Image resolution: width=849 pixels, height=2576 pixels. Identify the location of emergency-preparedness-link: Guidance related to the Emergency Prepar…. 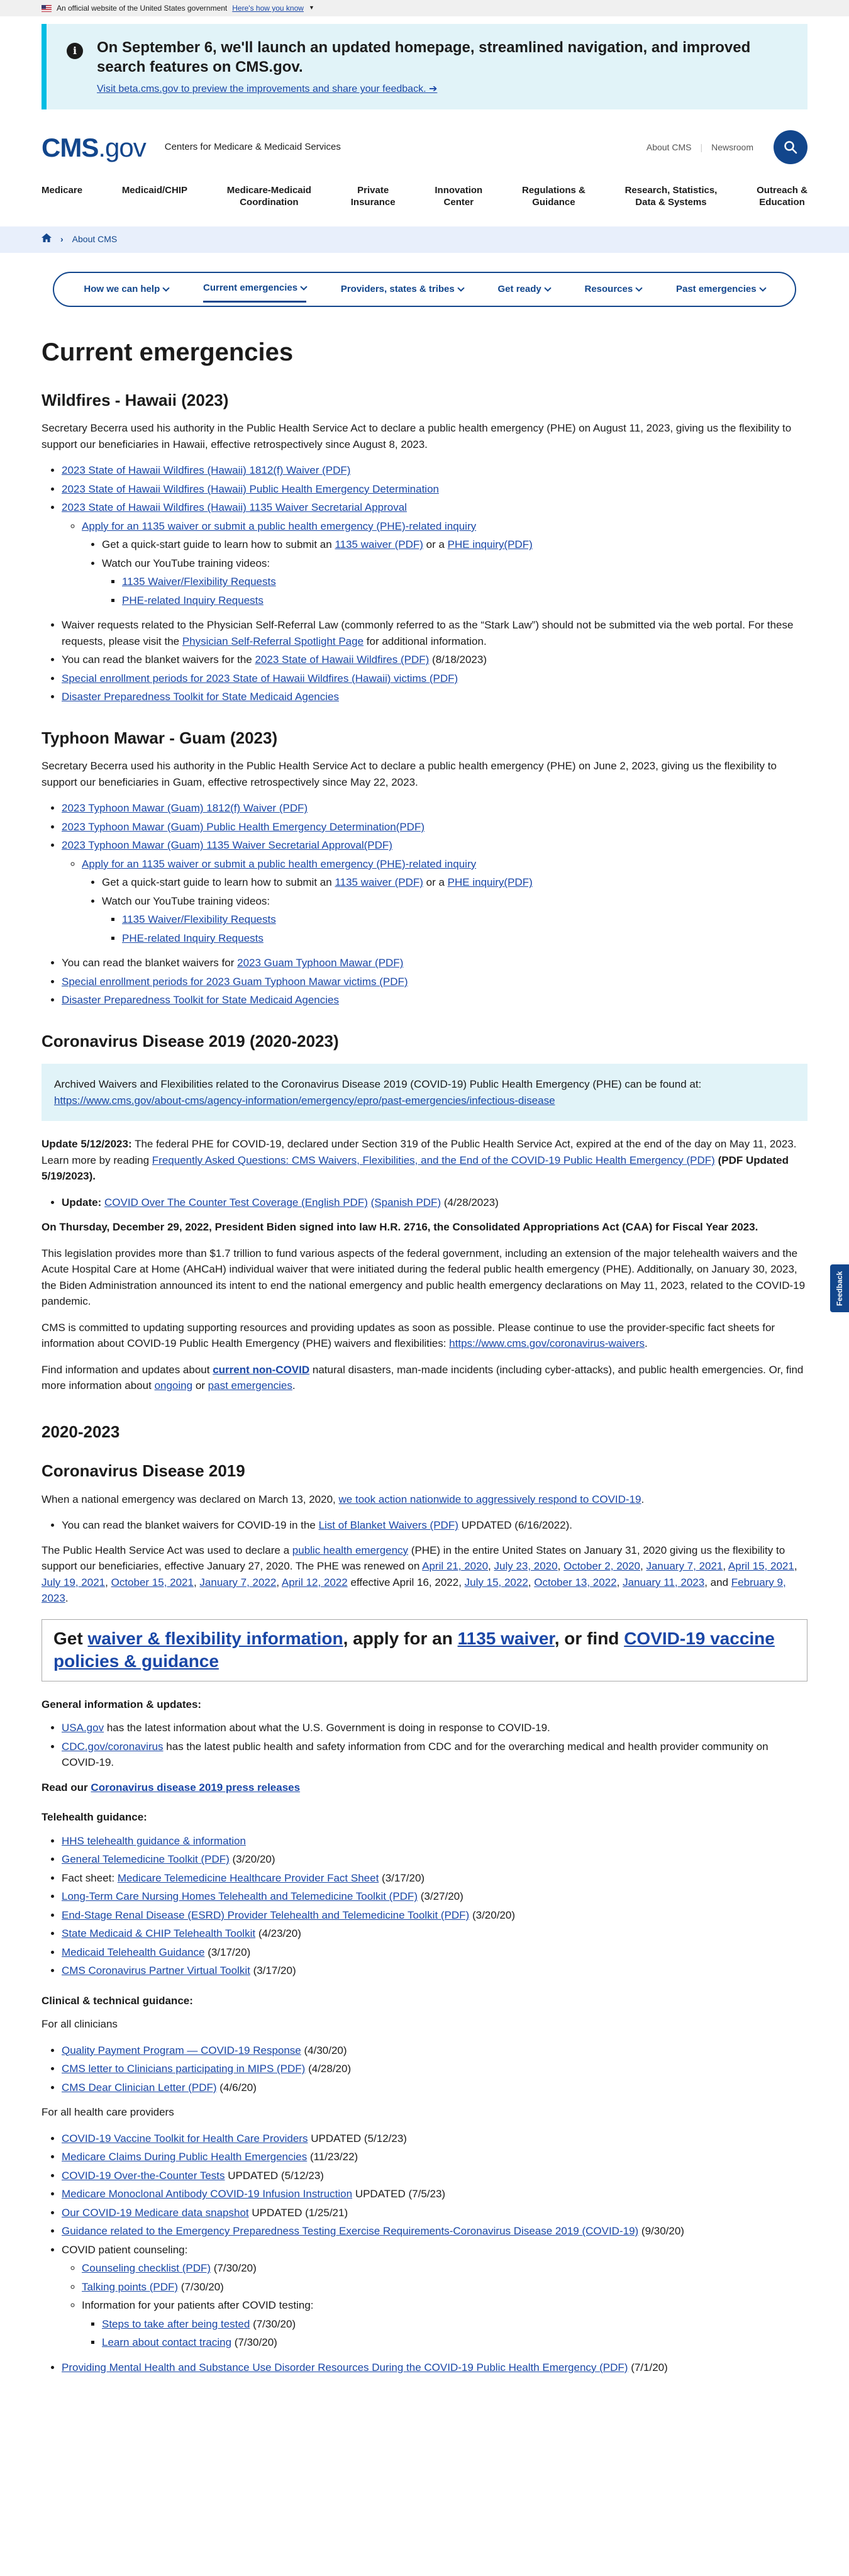
(350, 2231).